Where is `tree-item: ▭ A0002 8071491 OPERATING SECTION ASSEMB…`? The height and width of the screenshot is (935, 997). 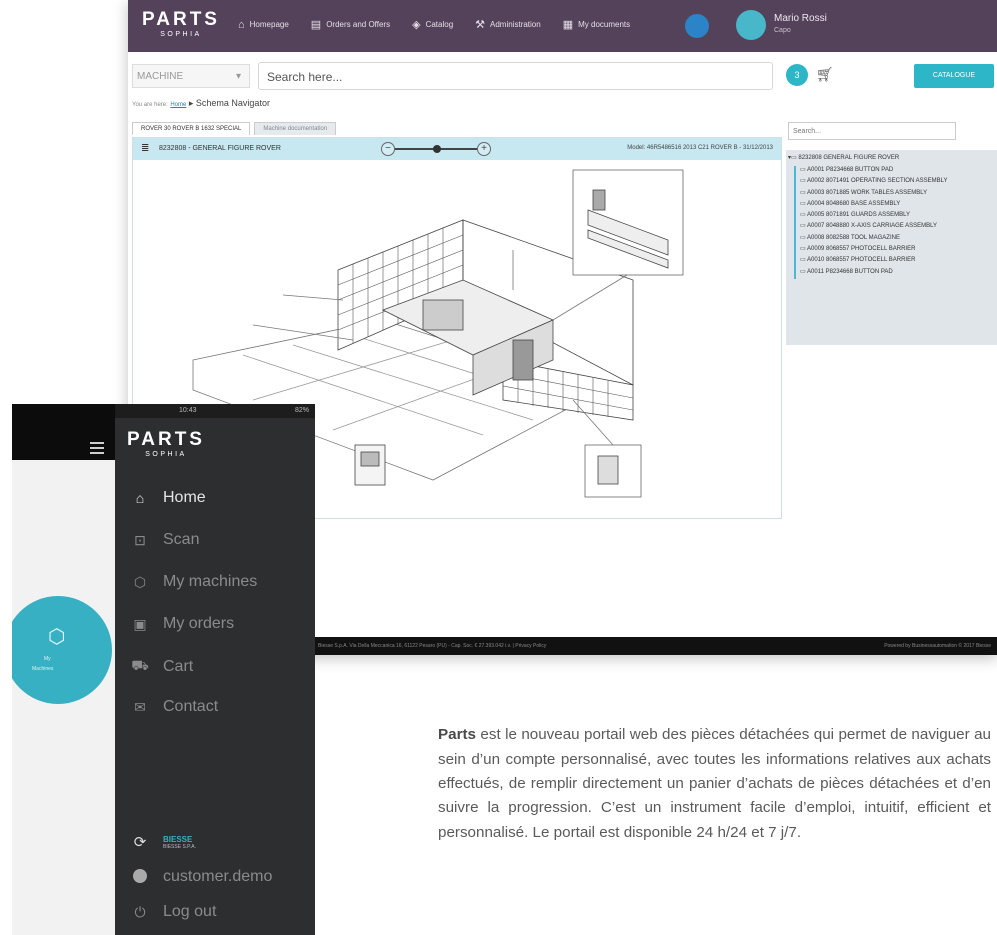 tree-item: ▭ A0002 8071491 OPERATING SECTION ASSEMB… is located at coordinates (874, 182).